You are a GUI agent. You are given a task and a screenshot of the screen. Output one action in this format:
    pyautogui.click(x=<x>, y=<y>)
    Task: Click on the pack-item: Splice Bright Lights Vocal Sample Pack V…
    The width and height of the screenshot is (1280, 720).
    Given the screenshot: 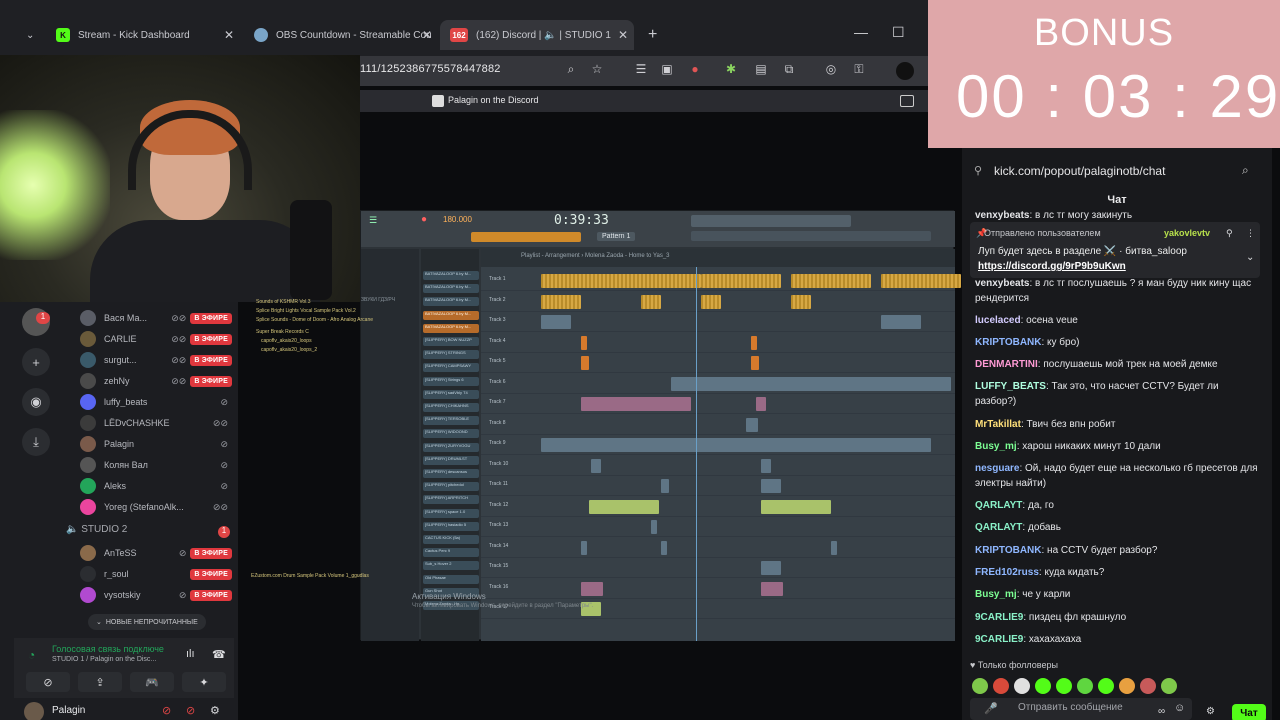 What is the action you would take?
    pyautogui.click(x=336, y=311)
    